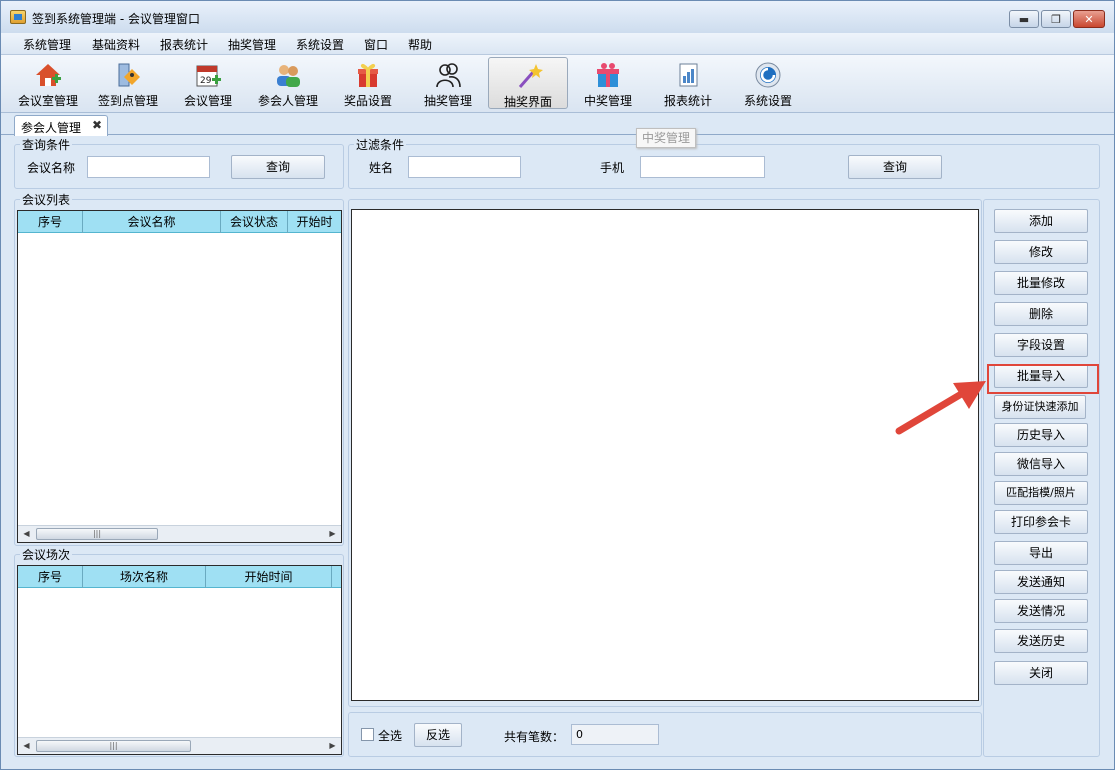 Image resolution: width=1115 pixels, height=770 pixels. What do you see at coordinates (1041, 464) in the screenshot?
I see `wechat-import-button: 微信导入` at bounding box center [1041, 464].